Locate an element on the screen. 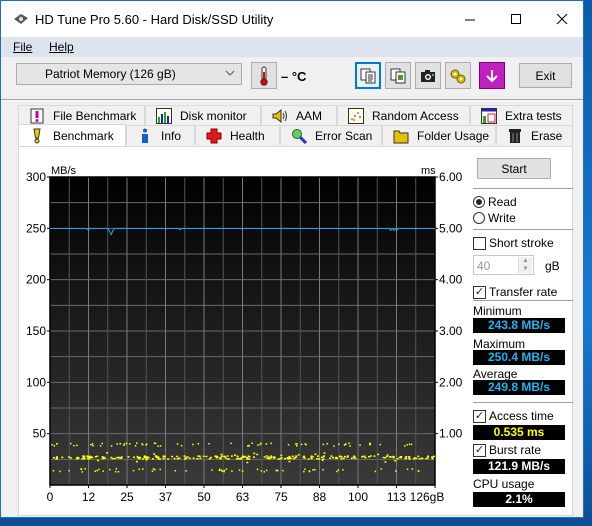  read-radio: Read is located at coordinates (495, 202).